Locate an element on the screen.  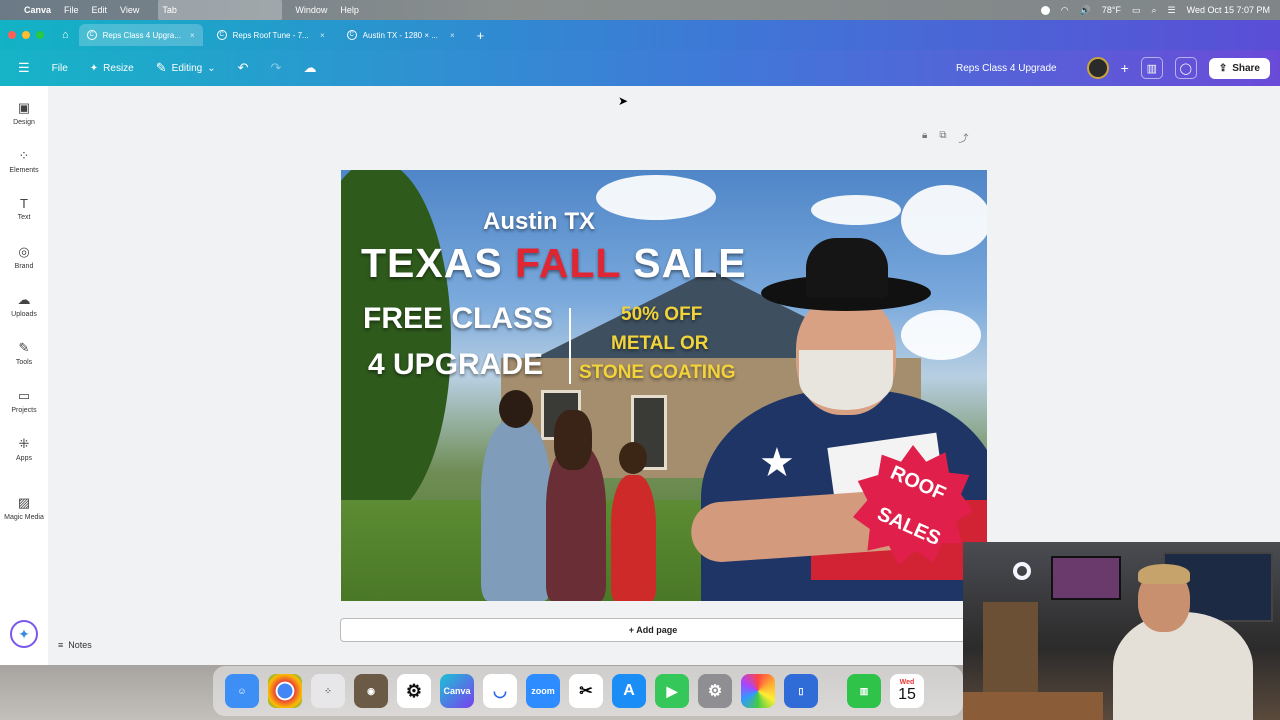
add-page-button: + Add page is located at coordinates (653, 630).